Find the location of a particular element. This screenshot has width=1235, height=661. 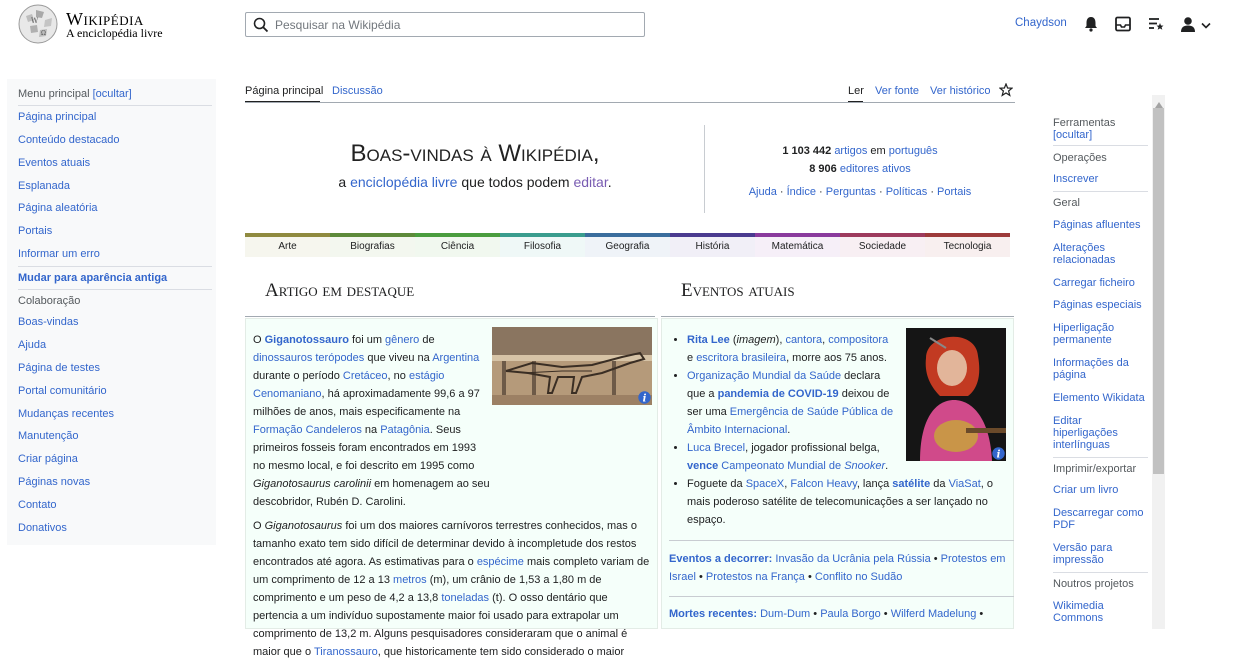

recent-death-link: Paula Borgo is located at coordinates (850, 614).